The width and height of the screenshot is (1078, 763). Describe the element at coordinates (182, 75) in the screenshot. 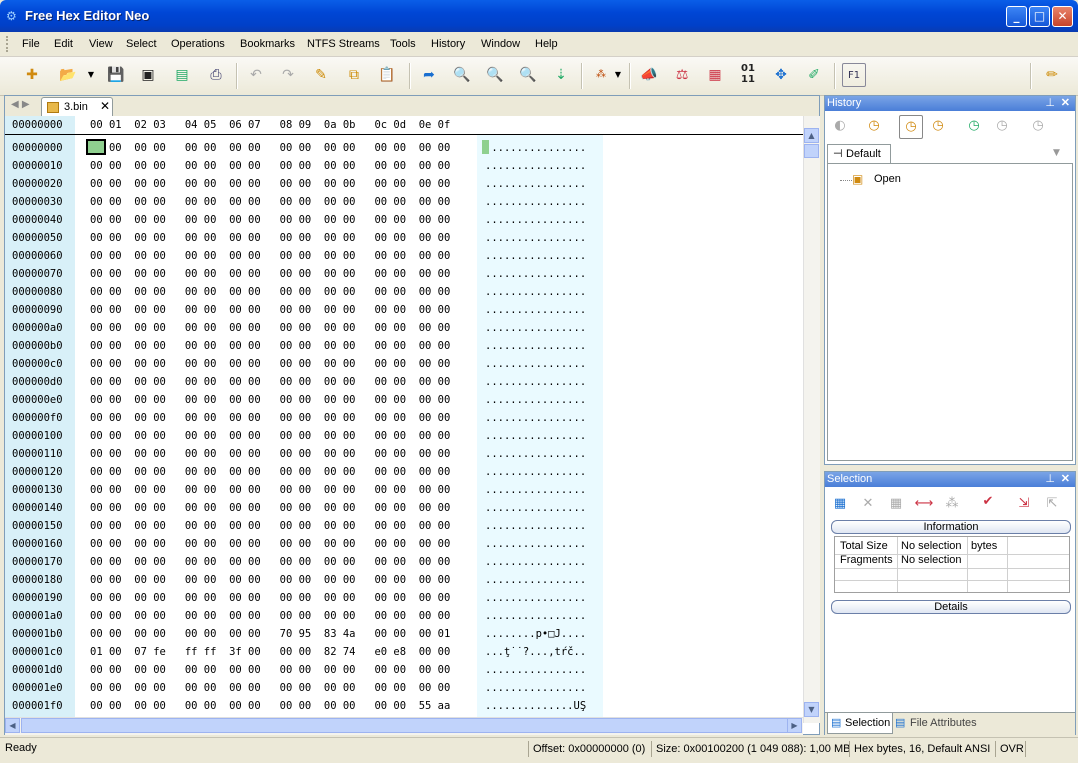

I see `save-all-icon: ▤` at that location.